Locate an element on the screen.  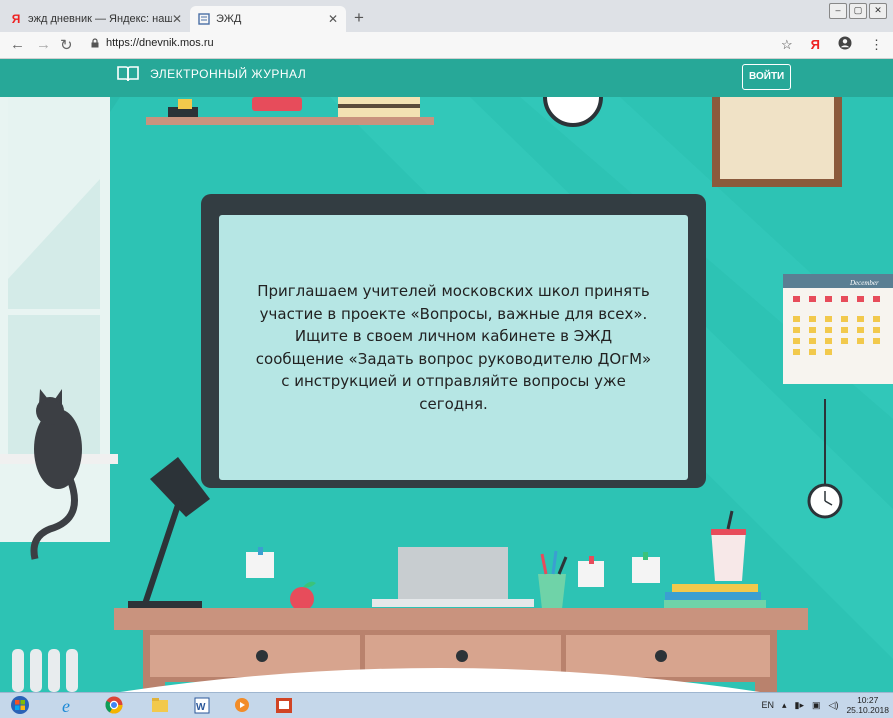
reload-icon: ↻ is located at coordinates (66, 45).